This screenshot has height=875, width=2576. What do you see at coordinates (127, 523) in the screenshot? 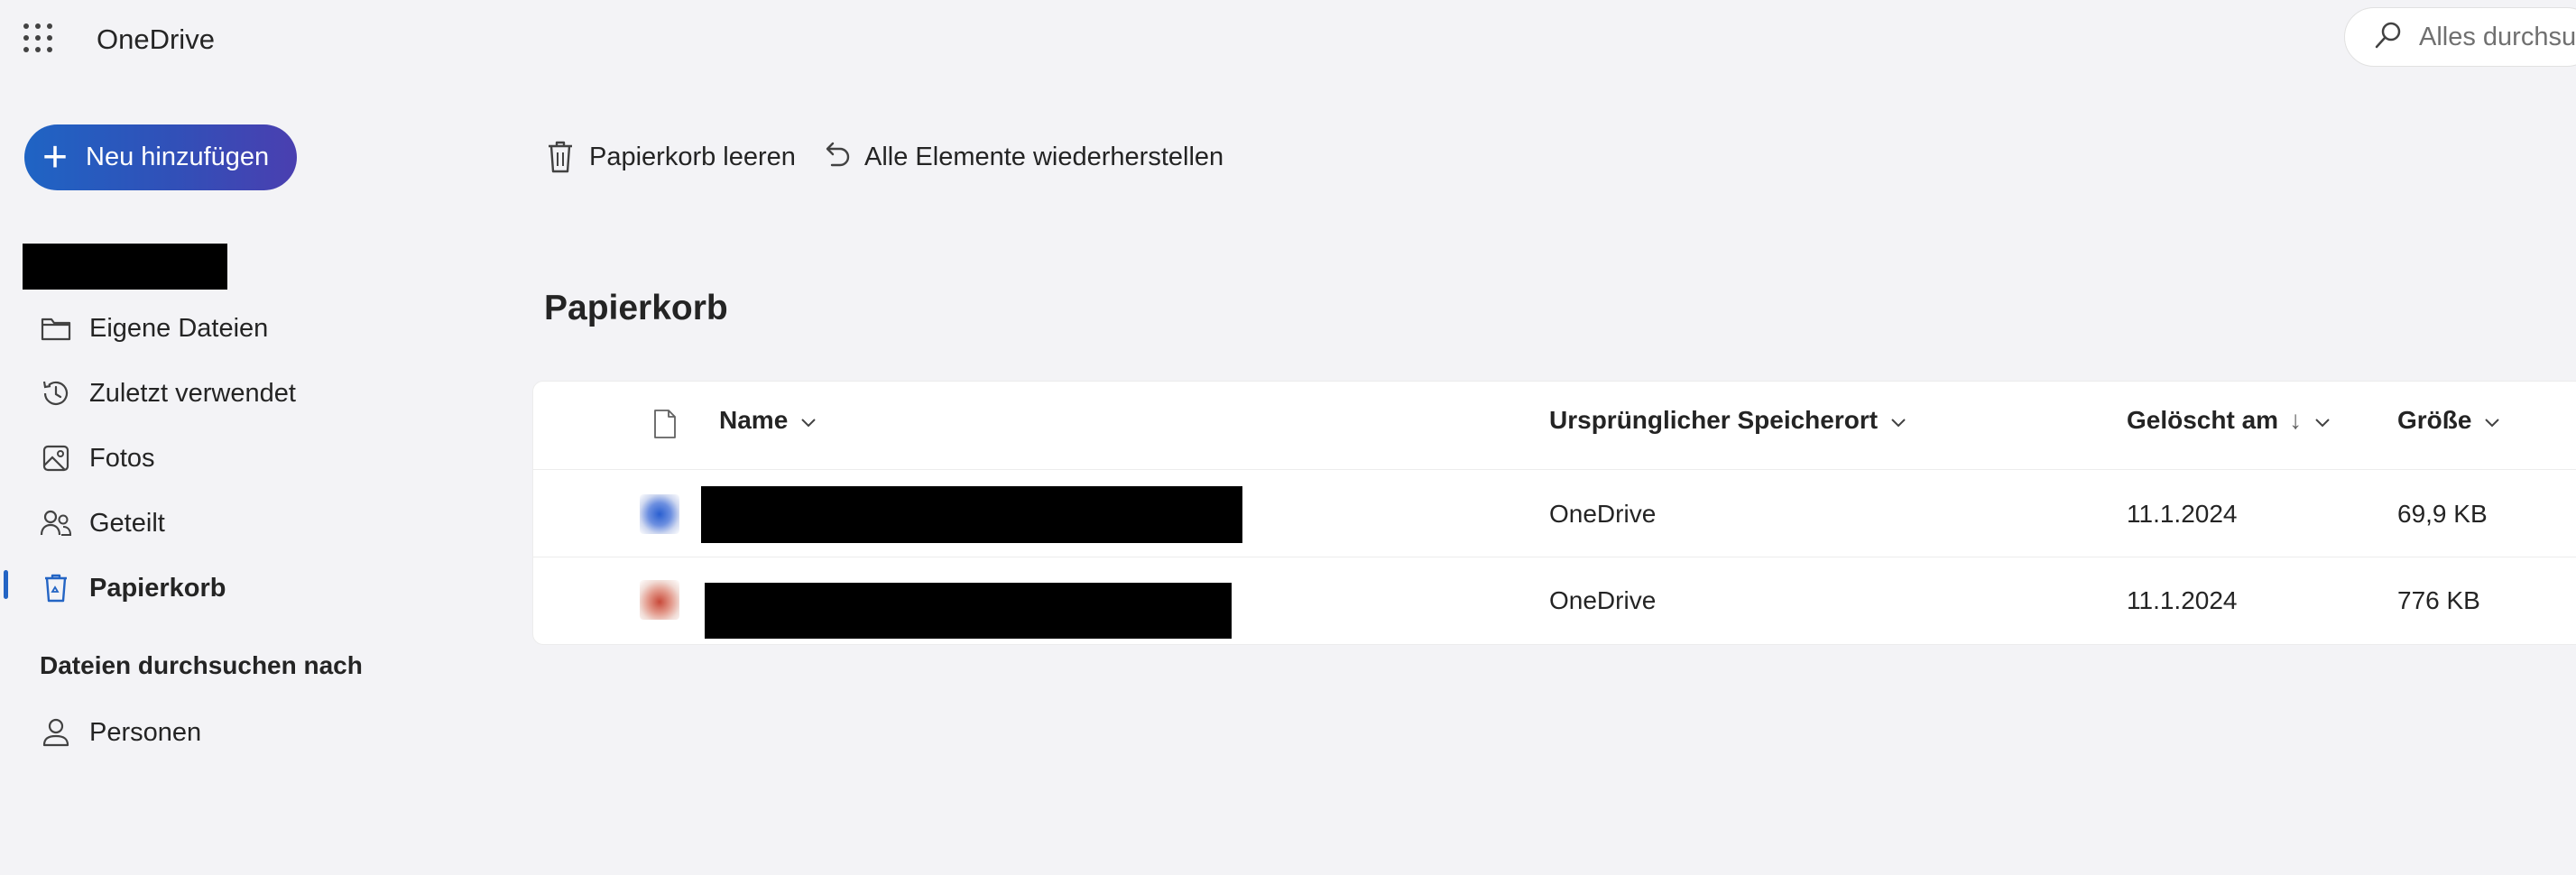
I see `sidebar-item-label: Geteilt` at bounding box center [127, 523].